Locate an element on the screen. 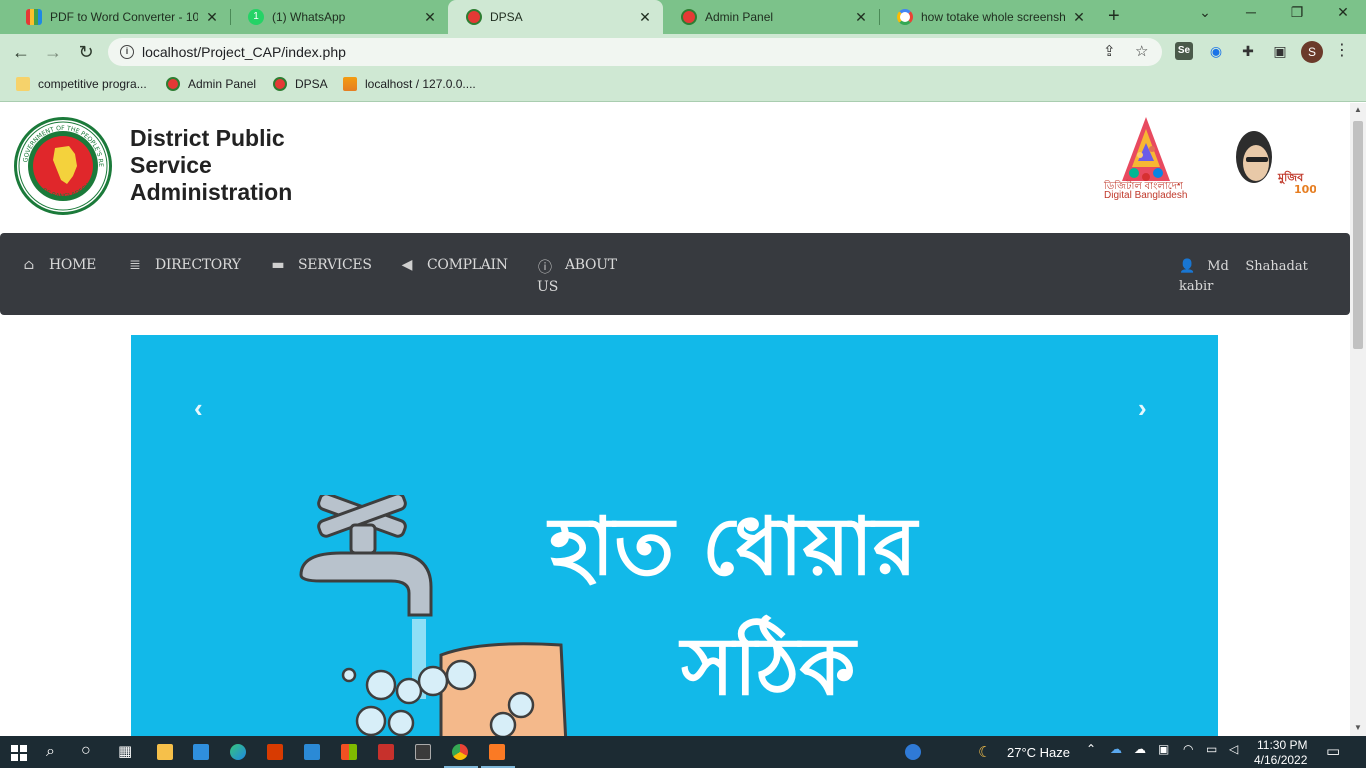 This screenshot has width=1366, height=768. search-icon: ⌕ is located at coordinates (50, 752).